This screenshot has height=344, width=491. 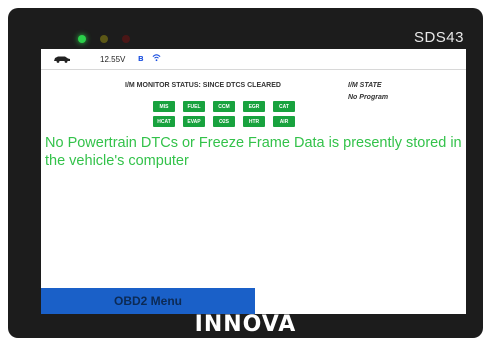 What do you see at coordinates (253, 59) in the screenshot?
I see `status-bar: 12.55V ʙ` at bounding box center [253, 59].